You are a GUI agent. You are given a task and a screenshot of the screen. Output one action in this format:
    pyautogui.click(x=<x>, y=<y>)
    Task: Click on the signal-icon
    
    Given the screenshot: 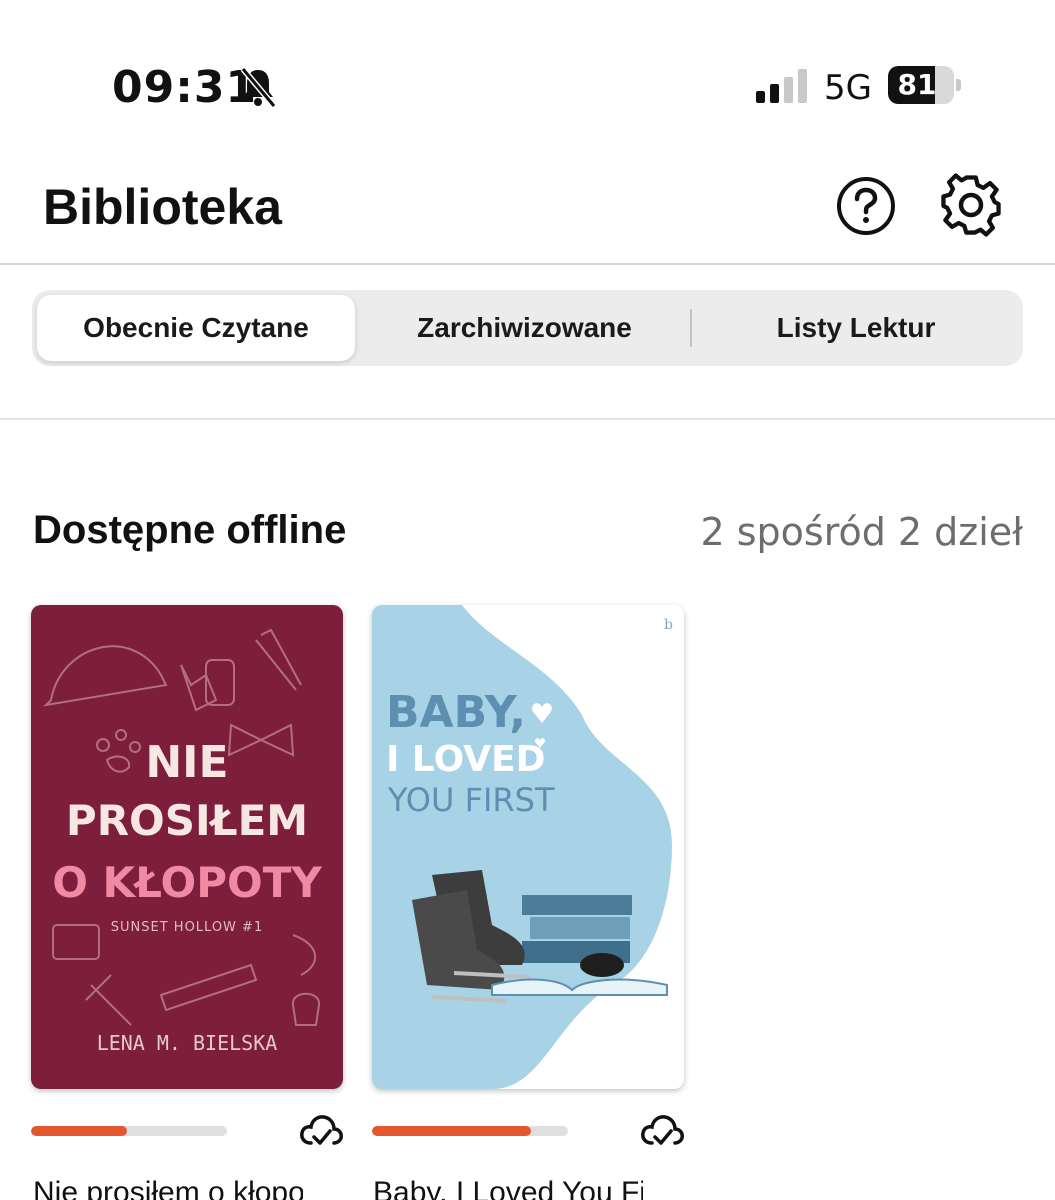 What is the action you would take?
    pyautogui.click(x=781, y=86)
    